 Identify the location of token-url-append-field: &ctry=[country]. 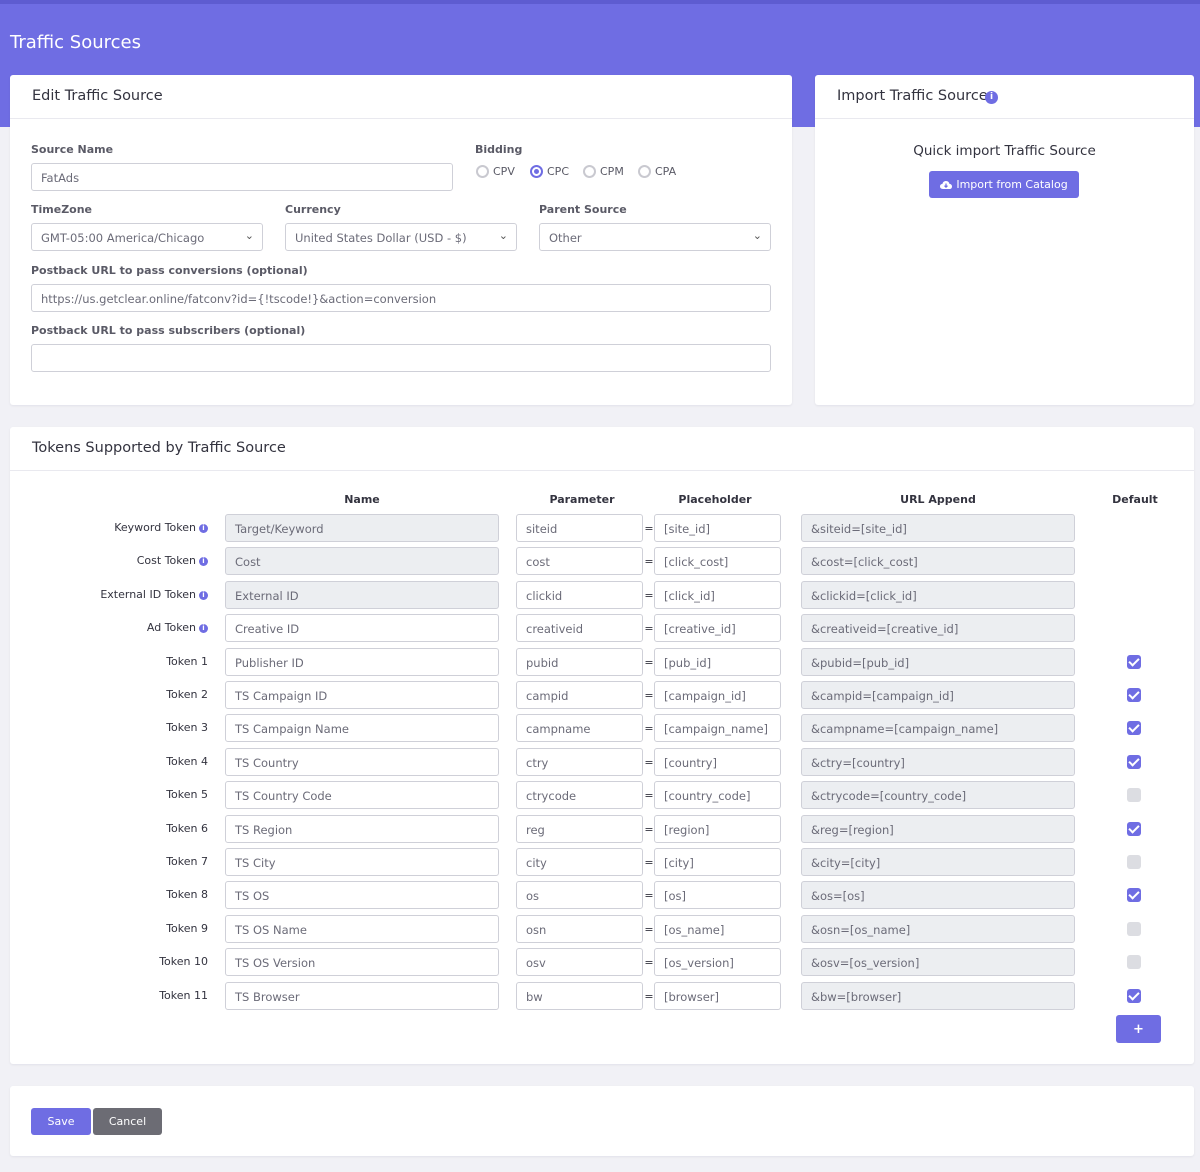
(938, 762).